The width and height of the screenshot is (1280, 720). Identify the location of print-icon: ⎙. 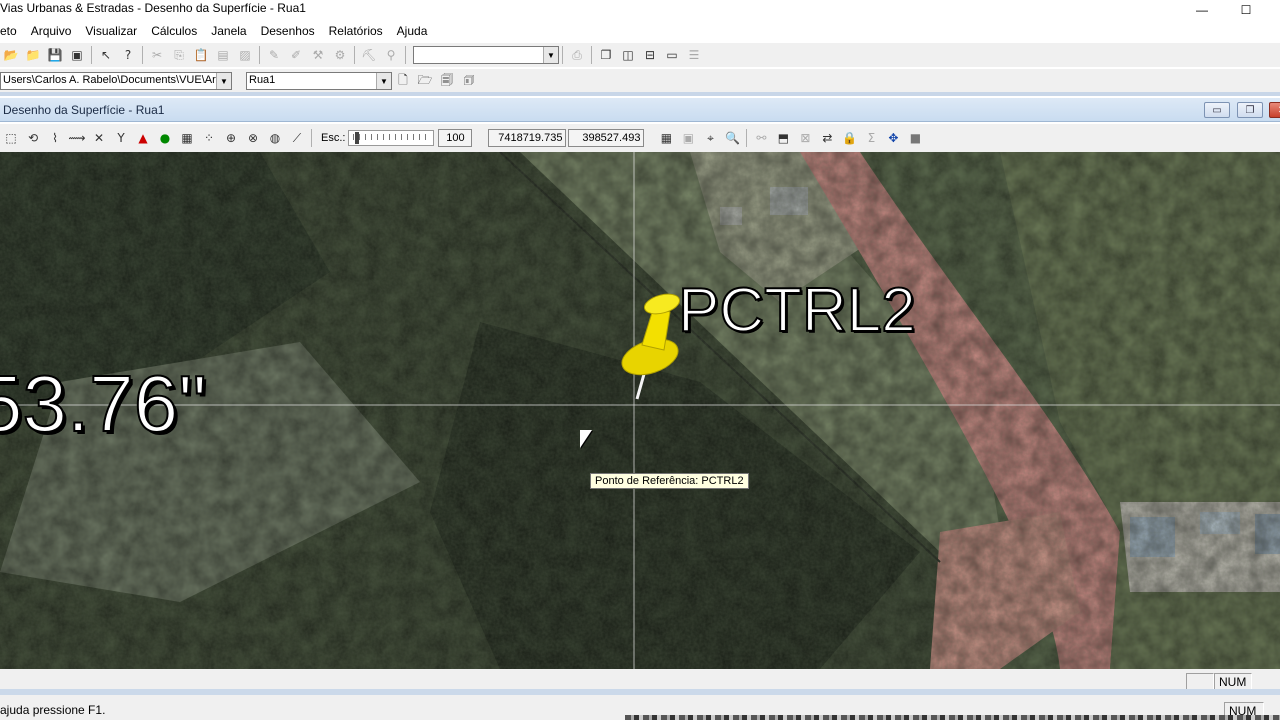
(577, 55).